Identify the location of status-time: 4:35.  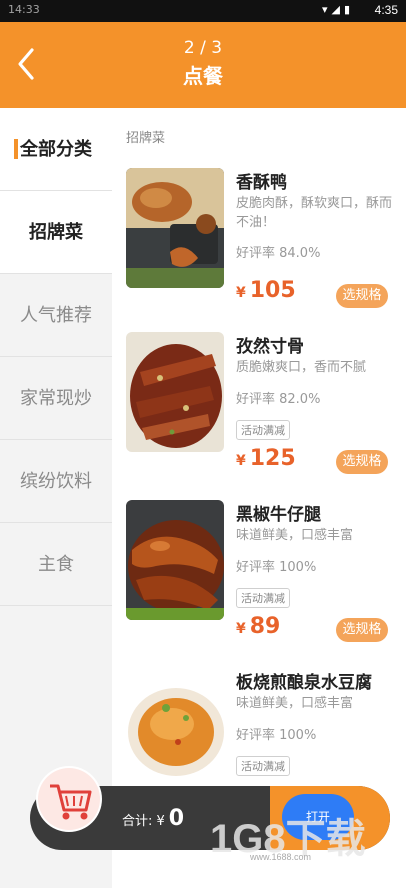
(386, 10).